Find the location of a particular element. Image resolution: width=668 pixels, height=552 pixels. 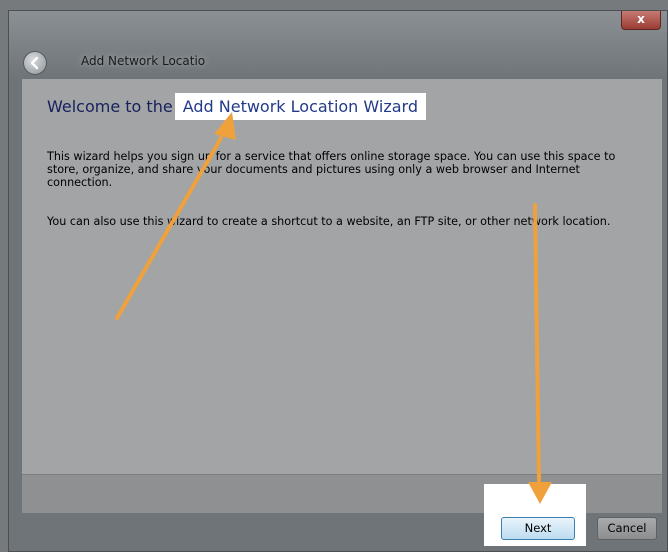

arrow-to-next is located at coordinates (537, 343).